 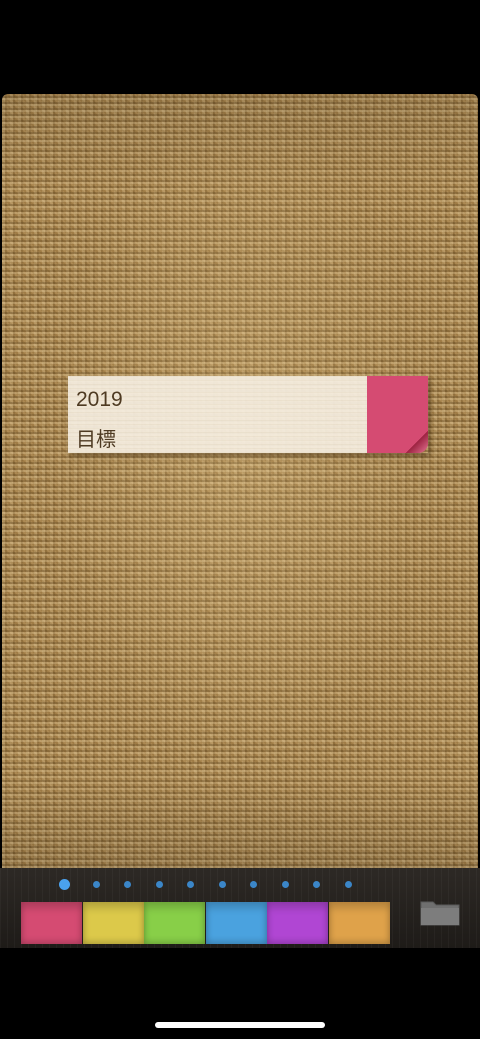 What do you see at coordinates (359, 923) in the screenshot?
I see `color-swatch-orange` at bounding box center [359, 923].